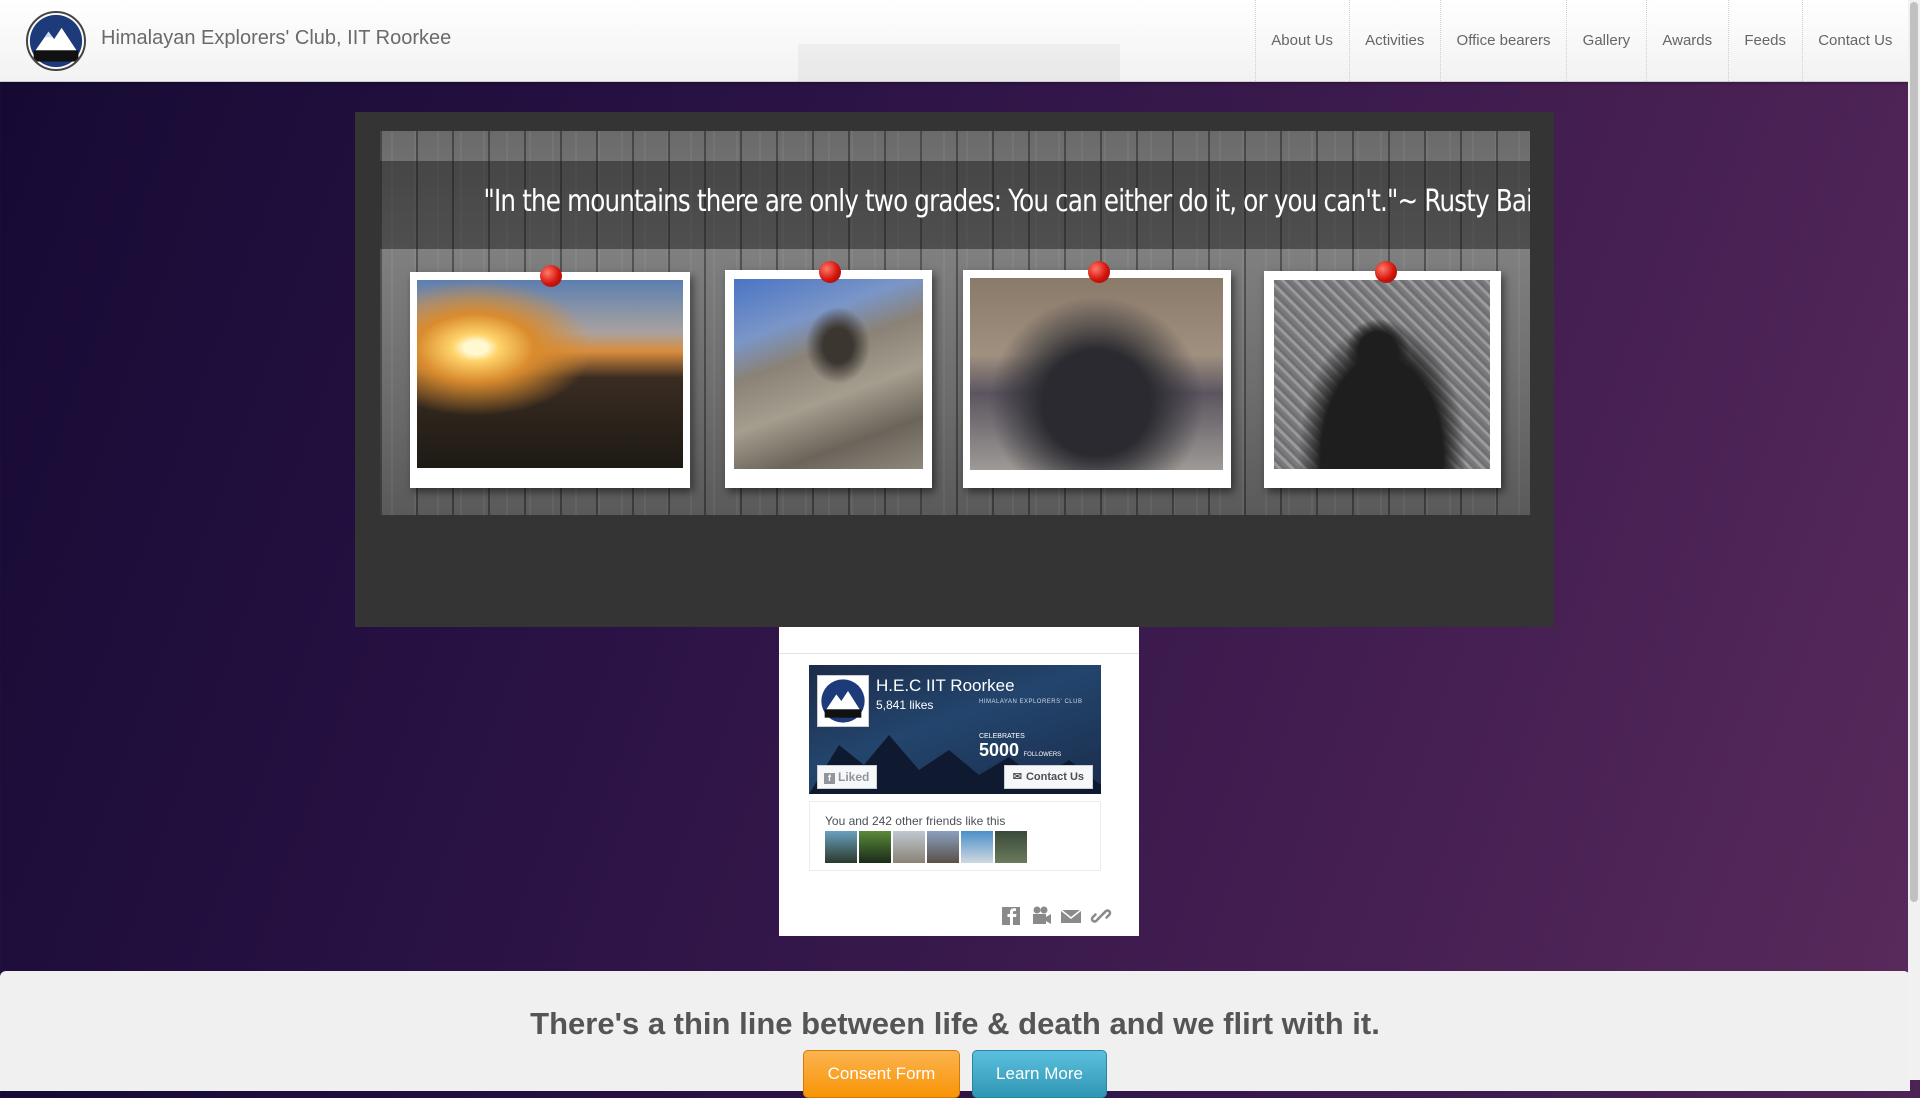 This screenshot has width=1920, height=1098. Describe the element at coordinates (1071, 916) in the screenshot. I see `mail-icon` at that location.